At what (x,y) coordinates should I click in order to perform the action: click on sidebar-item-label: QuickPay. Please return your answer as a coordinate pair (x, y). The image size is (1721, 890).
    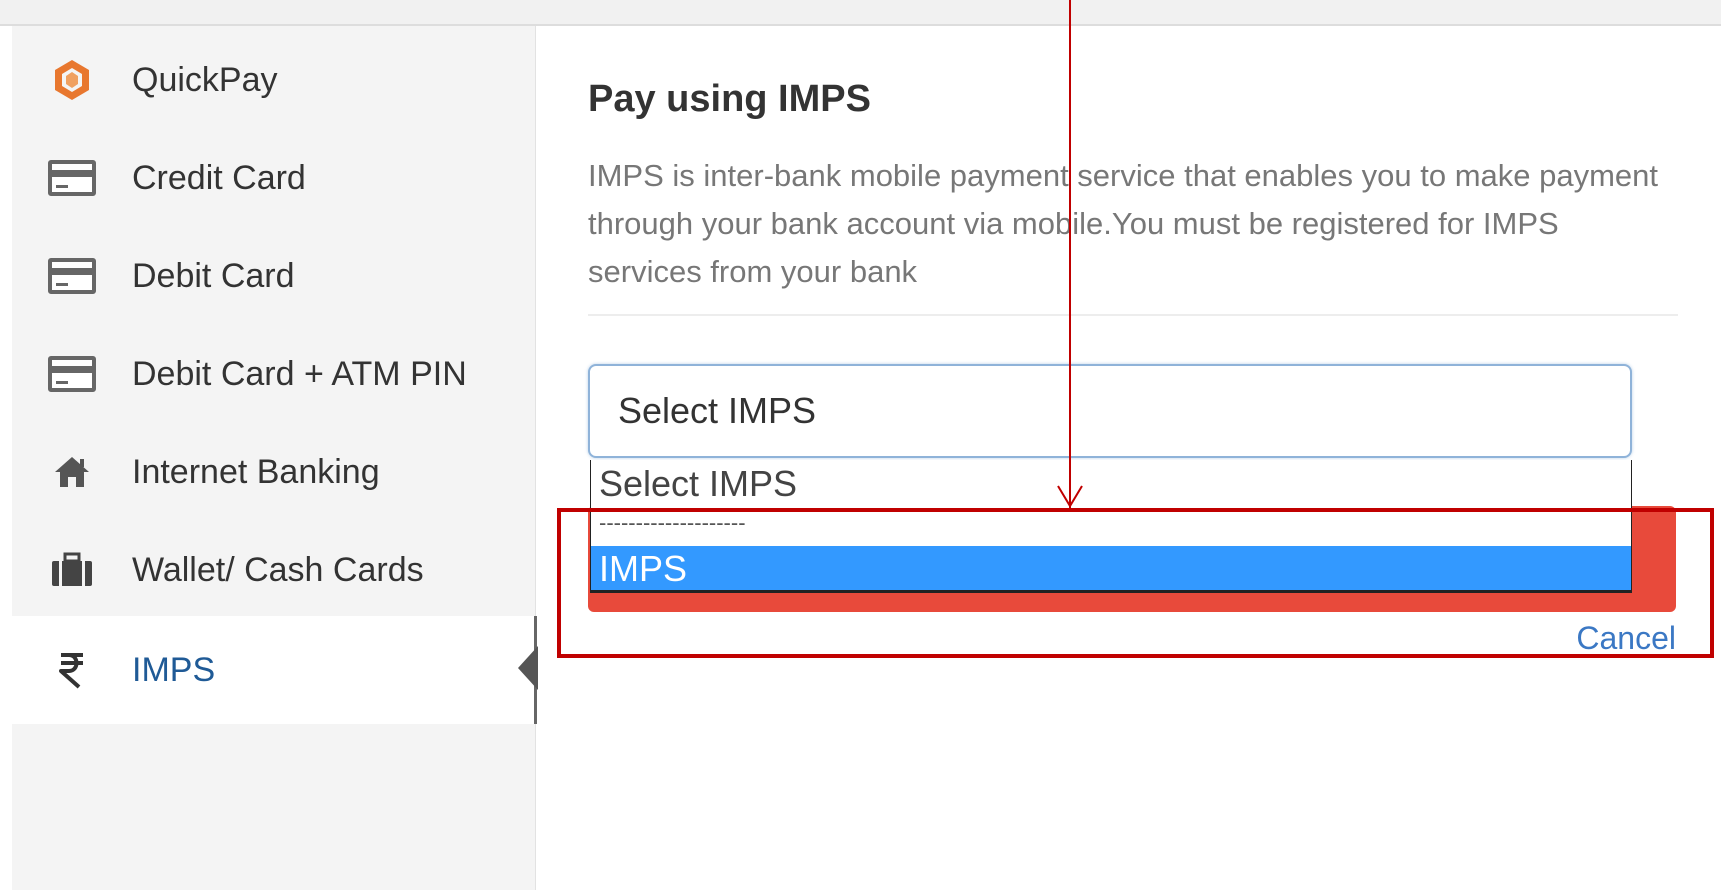
    Looking at the image, I should click on (205, 79).